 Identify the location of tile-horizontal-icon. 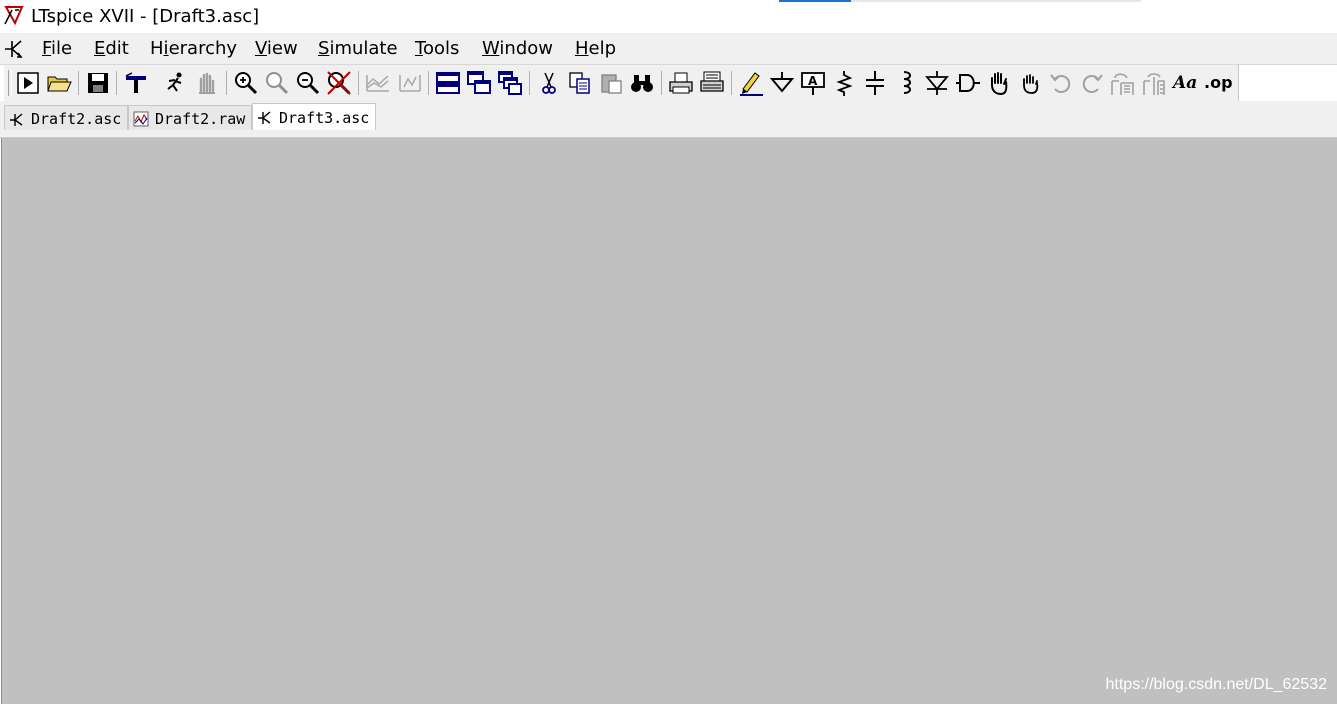
(448, 83).